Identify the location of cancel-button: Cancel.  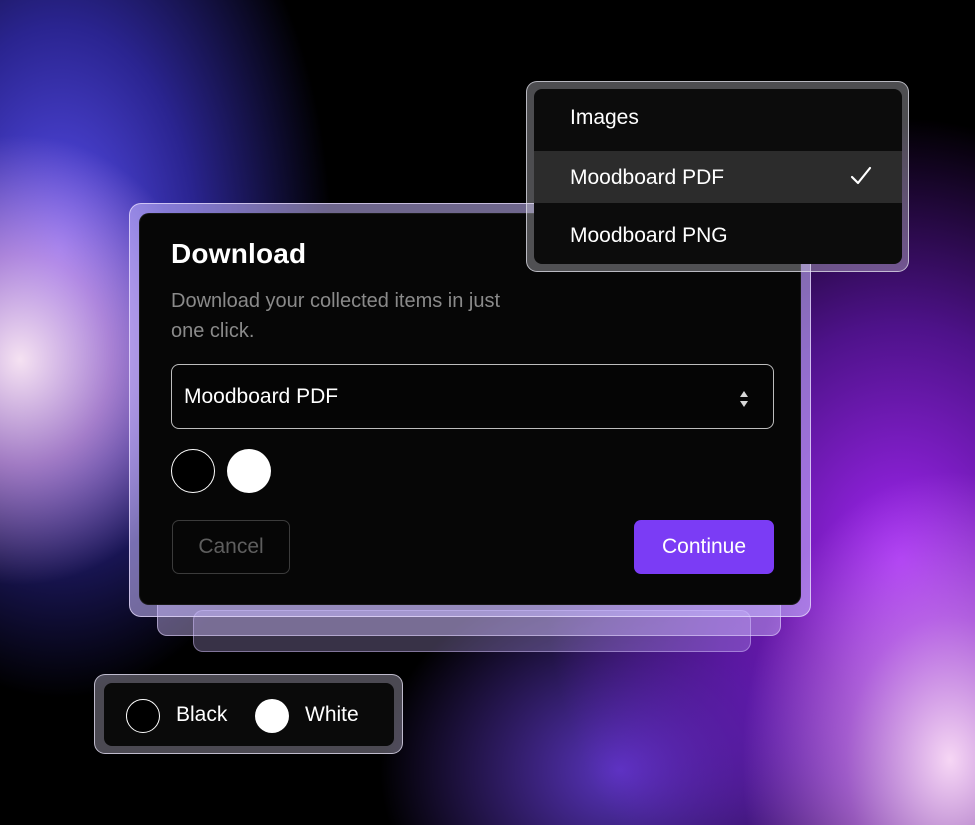
(231, 547).